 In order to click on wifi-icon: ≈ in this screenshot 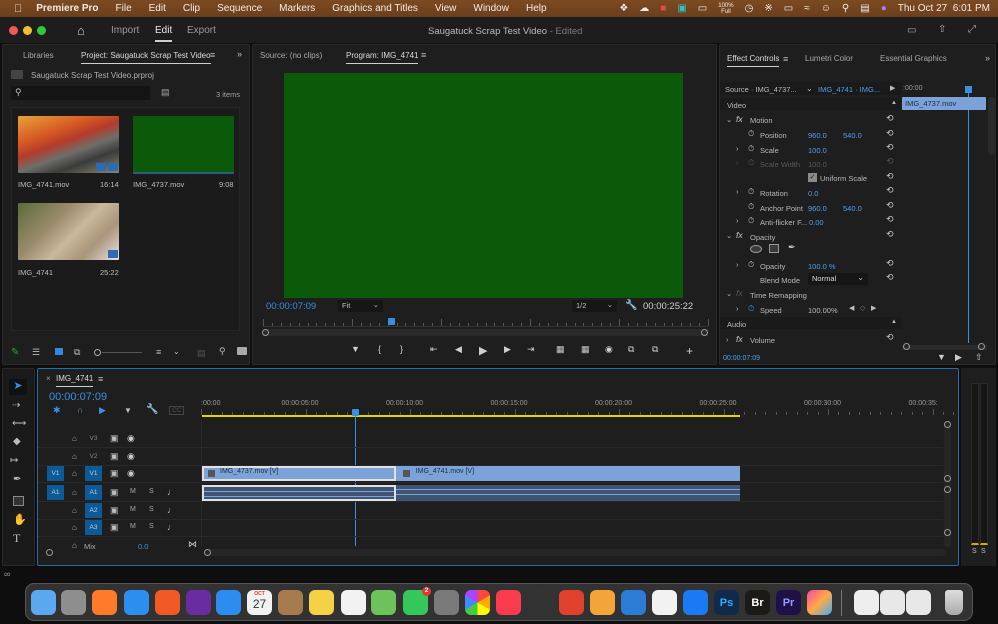, I will do `click(807, 8)`.